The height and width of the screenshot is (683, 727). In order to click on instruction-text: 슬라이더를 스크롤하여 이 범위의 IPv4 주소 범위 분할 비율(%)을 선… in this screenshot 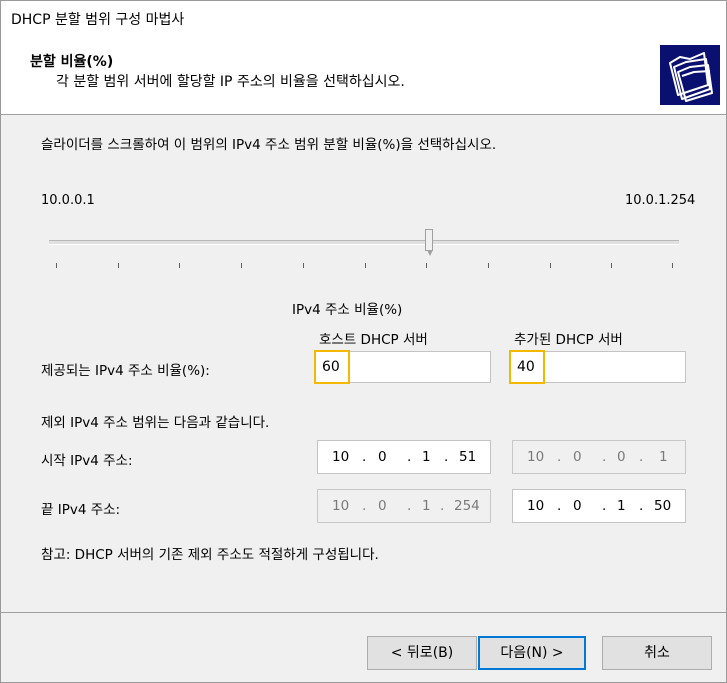, I will do `click(269, 145)`.